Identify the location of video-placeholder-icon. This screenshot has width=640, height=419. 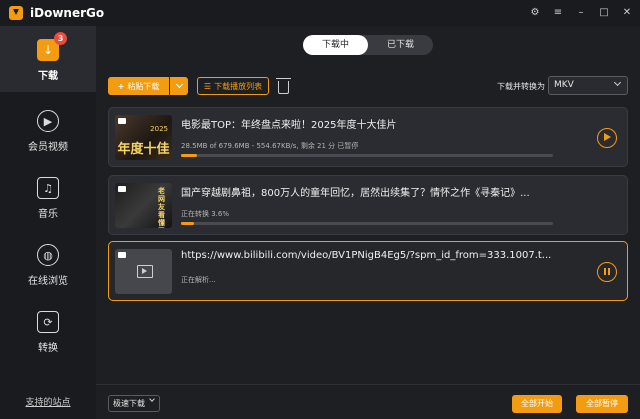
(145, 271).